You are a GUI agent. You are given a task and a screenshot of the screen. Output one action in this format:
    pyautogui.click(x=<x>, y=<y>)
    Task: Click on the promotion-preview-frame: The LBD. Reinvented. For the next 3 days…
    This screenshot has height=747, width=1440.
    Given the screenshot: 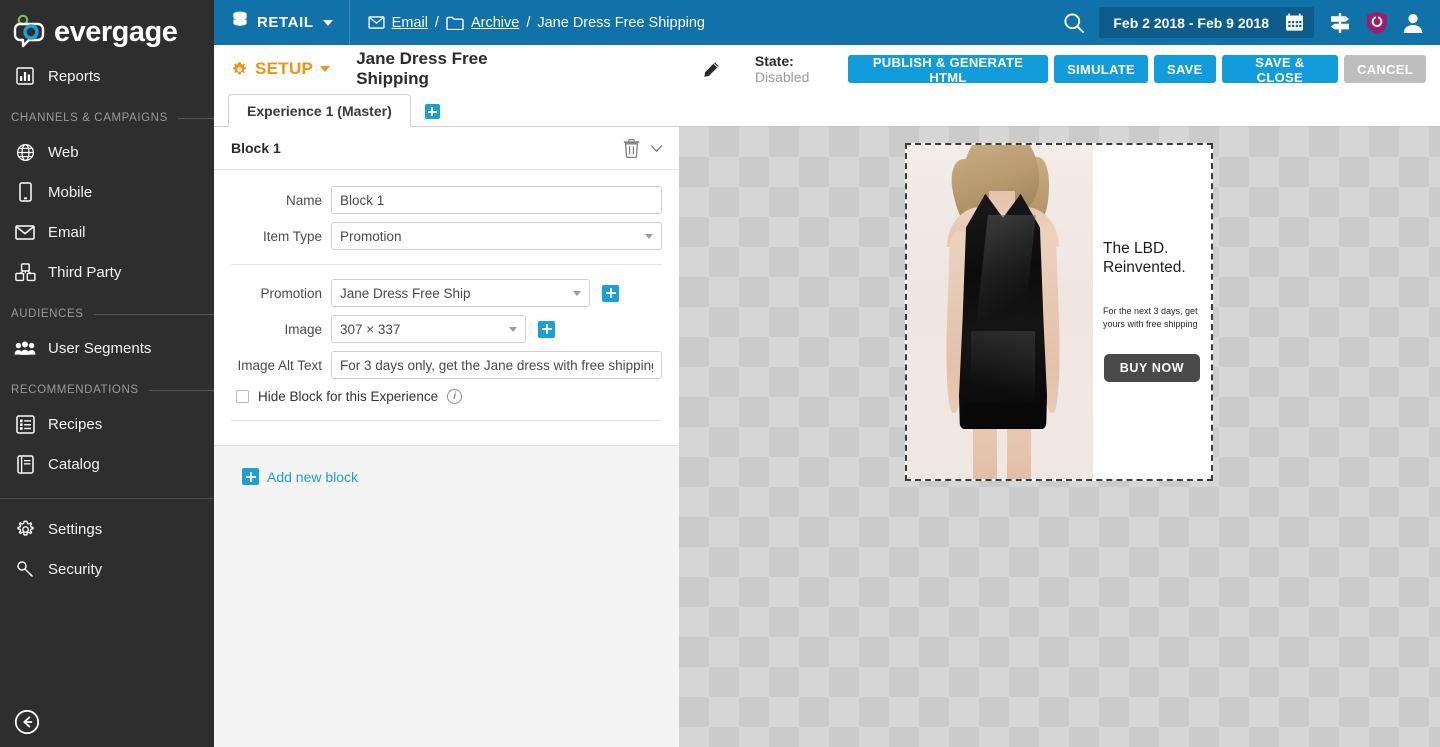 What is the action you would take?
    pyautogui.click(x=1059, y=312)
    